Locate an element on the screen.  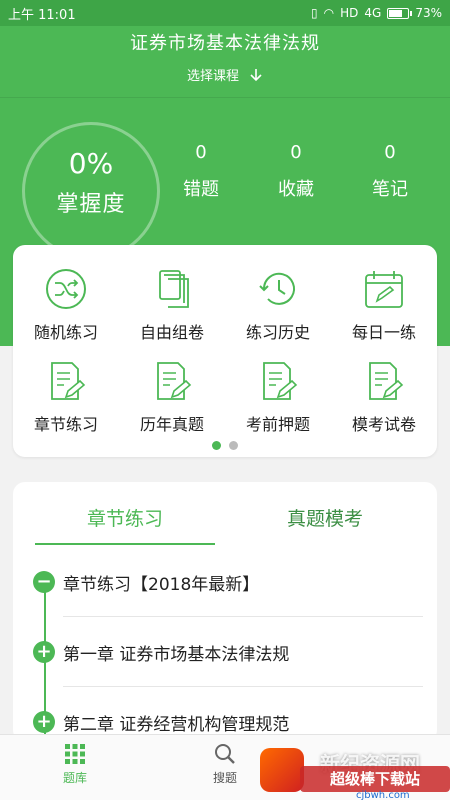
stat-label: 笔记 is located at coordinates (390, 189).